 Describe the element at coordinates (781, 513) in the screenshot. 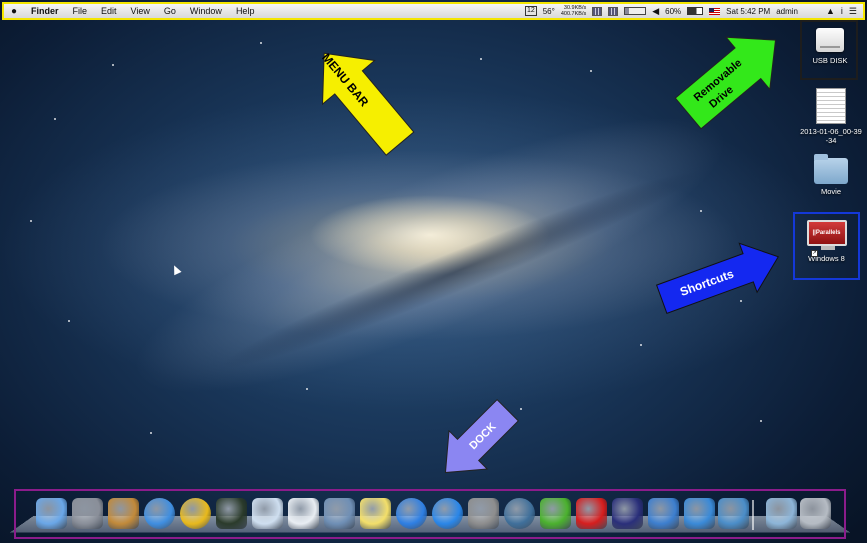

I see `applications-folder-icon` at that location.